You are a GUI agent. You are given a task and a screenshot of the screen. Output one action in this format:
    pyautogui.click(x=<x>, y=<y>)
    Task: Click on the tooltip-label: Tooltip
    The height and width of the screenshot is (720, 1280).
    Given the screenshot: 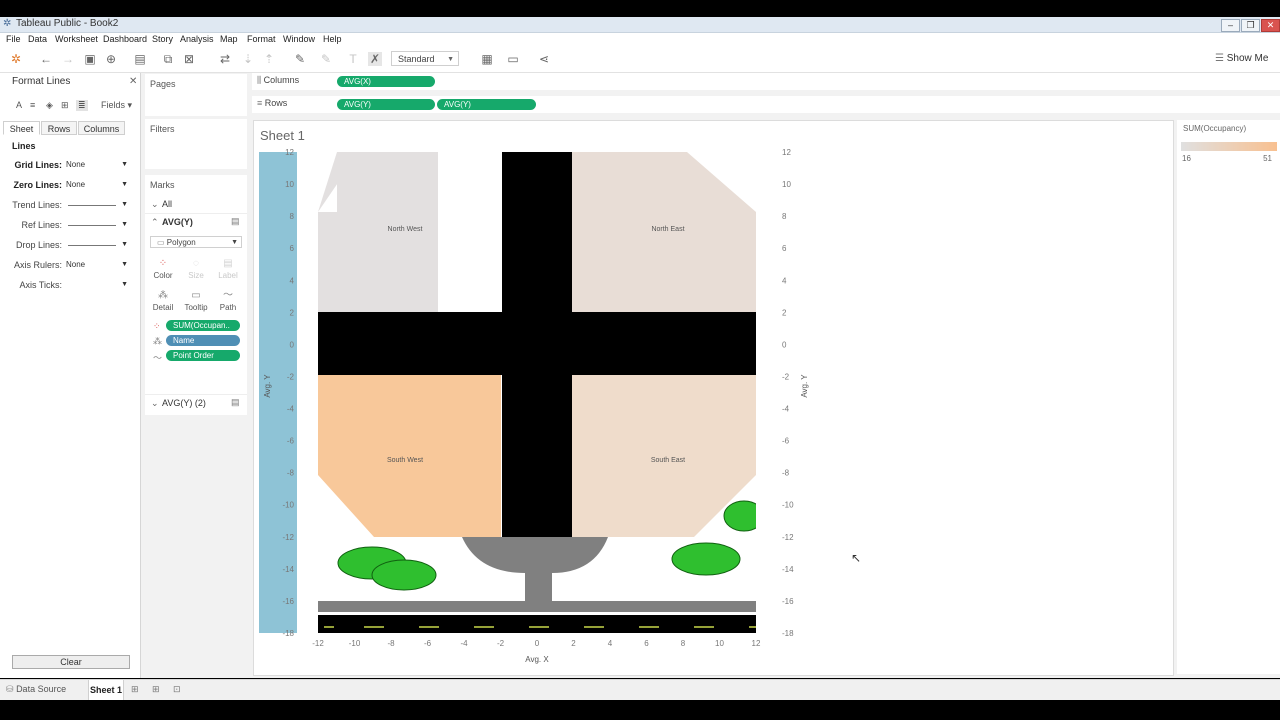 What is the action you would take?
    pyautogui.click(x=196, y=307)
    